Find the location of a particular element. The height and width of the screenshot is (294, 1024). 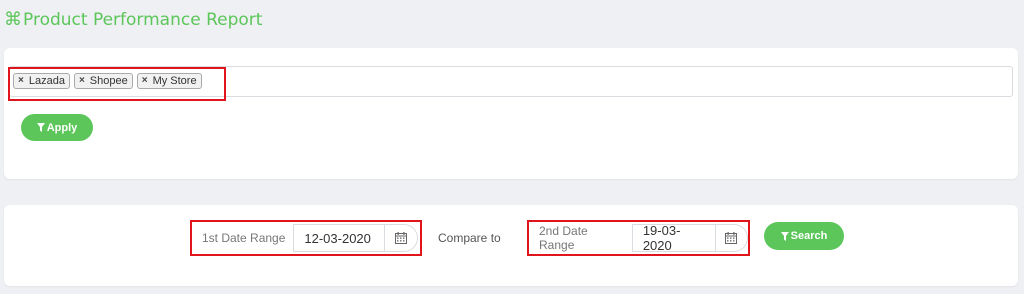

search-button: Search is located at coordinates (804, 236).